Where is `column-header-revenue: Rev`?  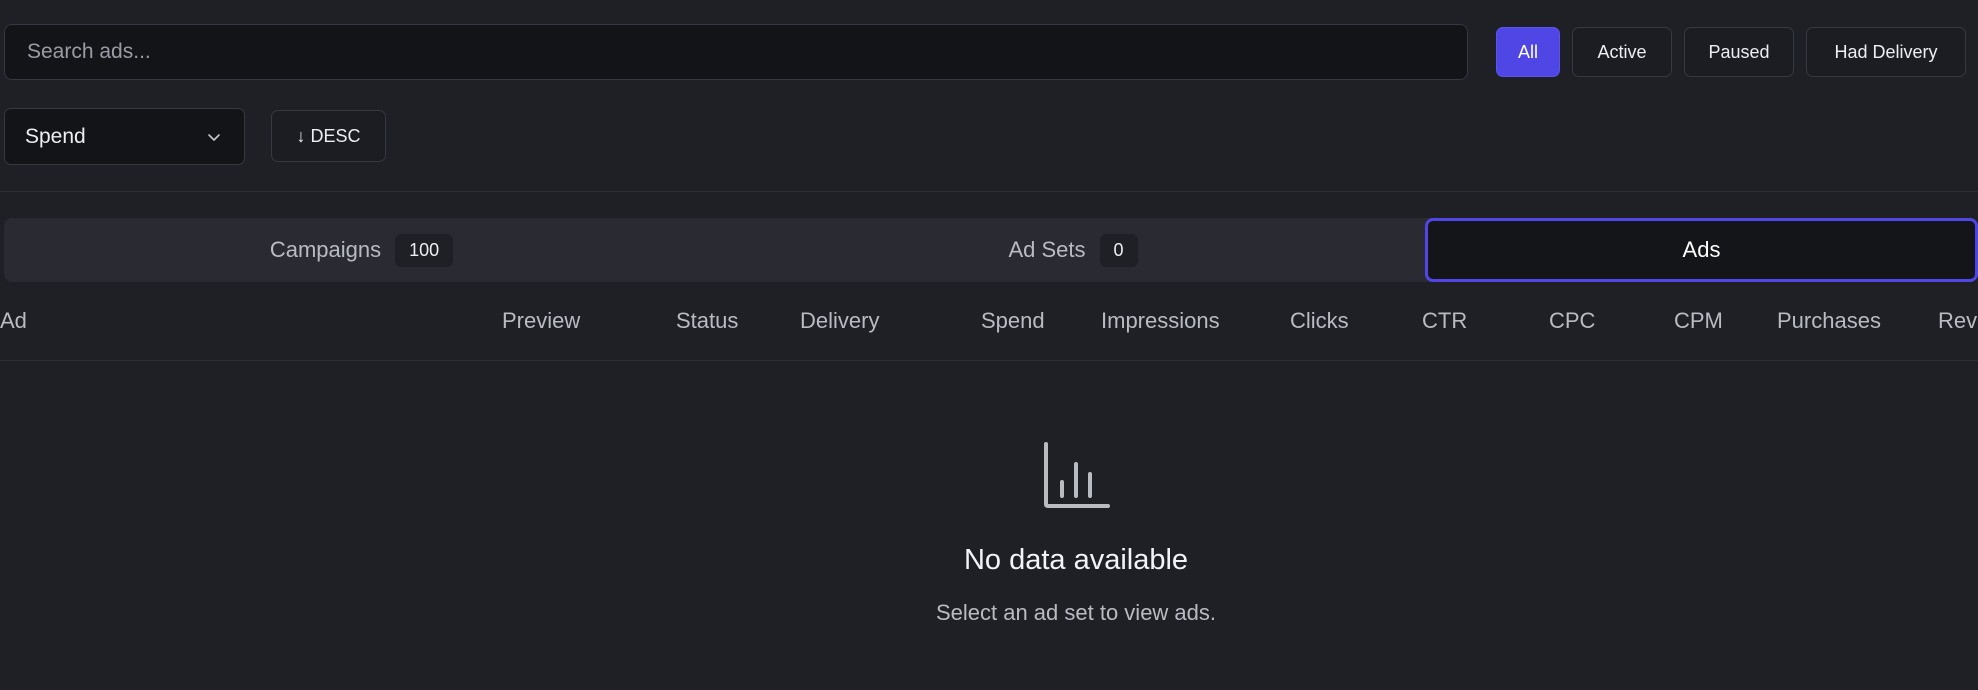
column-header-revenue: Rev is located at coordinates (1957, 321).